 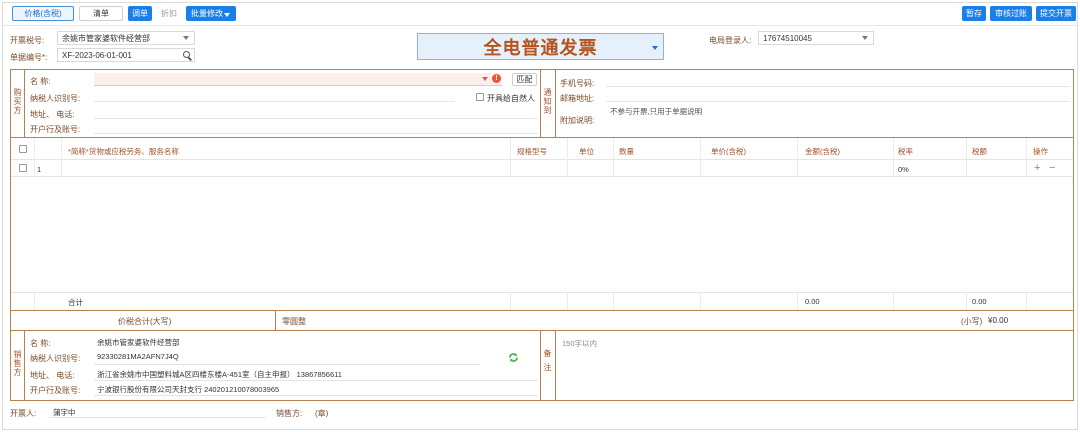 I want to click on email-label: 邮箱地址:, so click(x=577, y=98).